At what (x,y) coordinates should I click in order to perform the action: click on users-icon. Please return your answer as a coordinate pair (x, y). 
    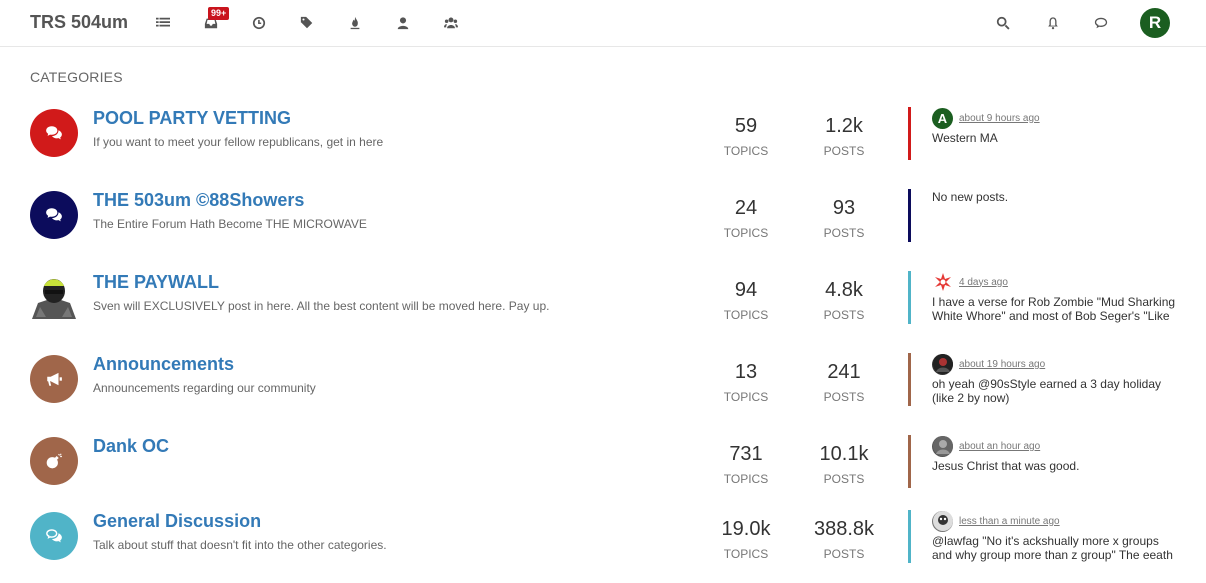
    Looking at the image, I should click on (403, 23).